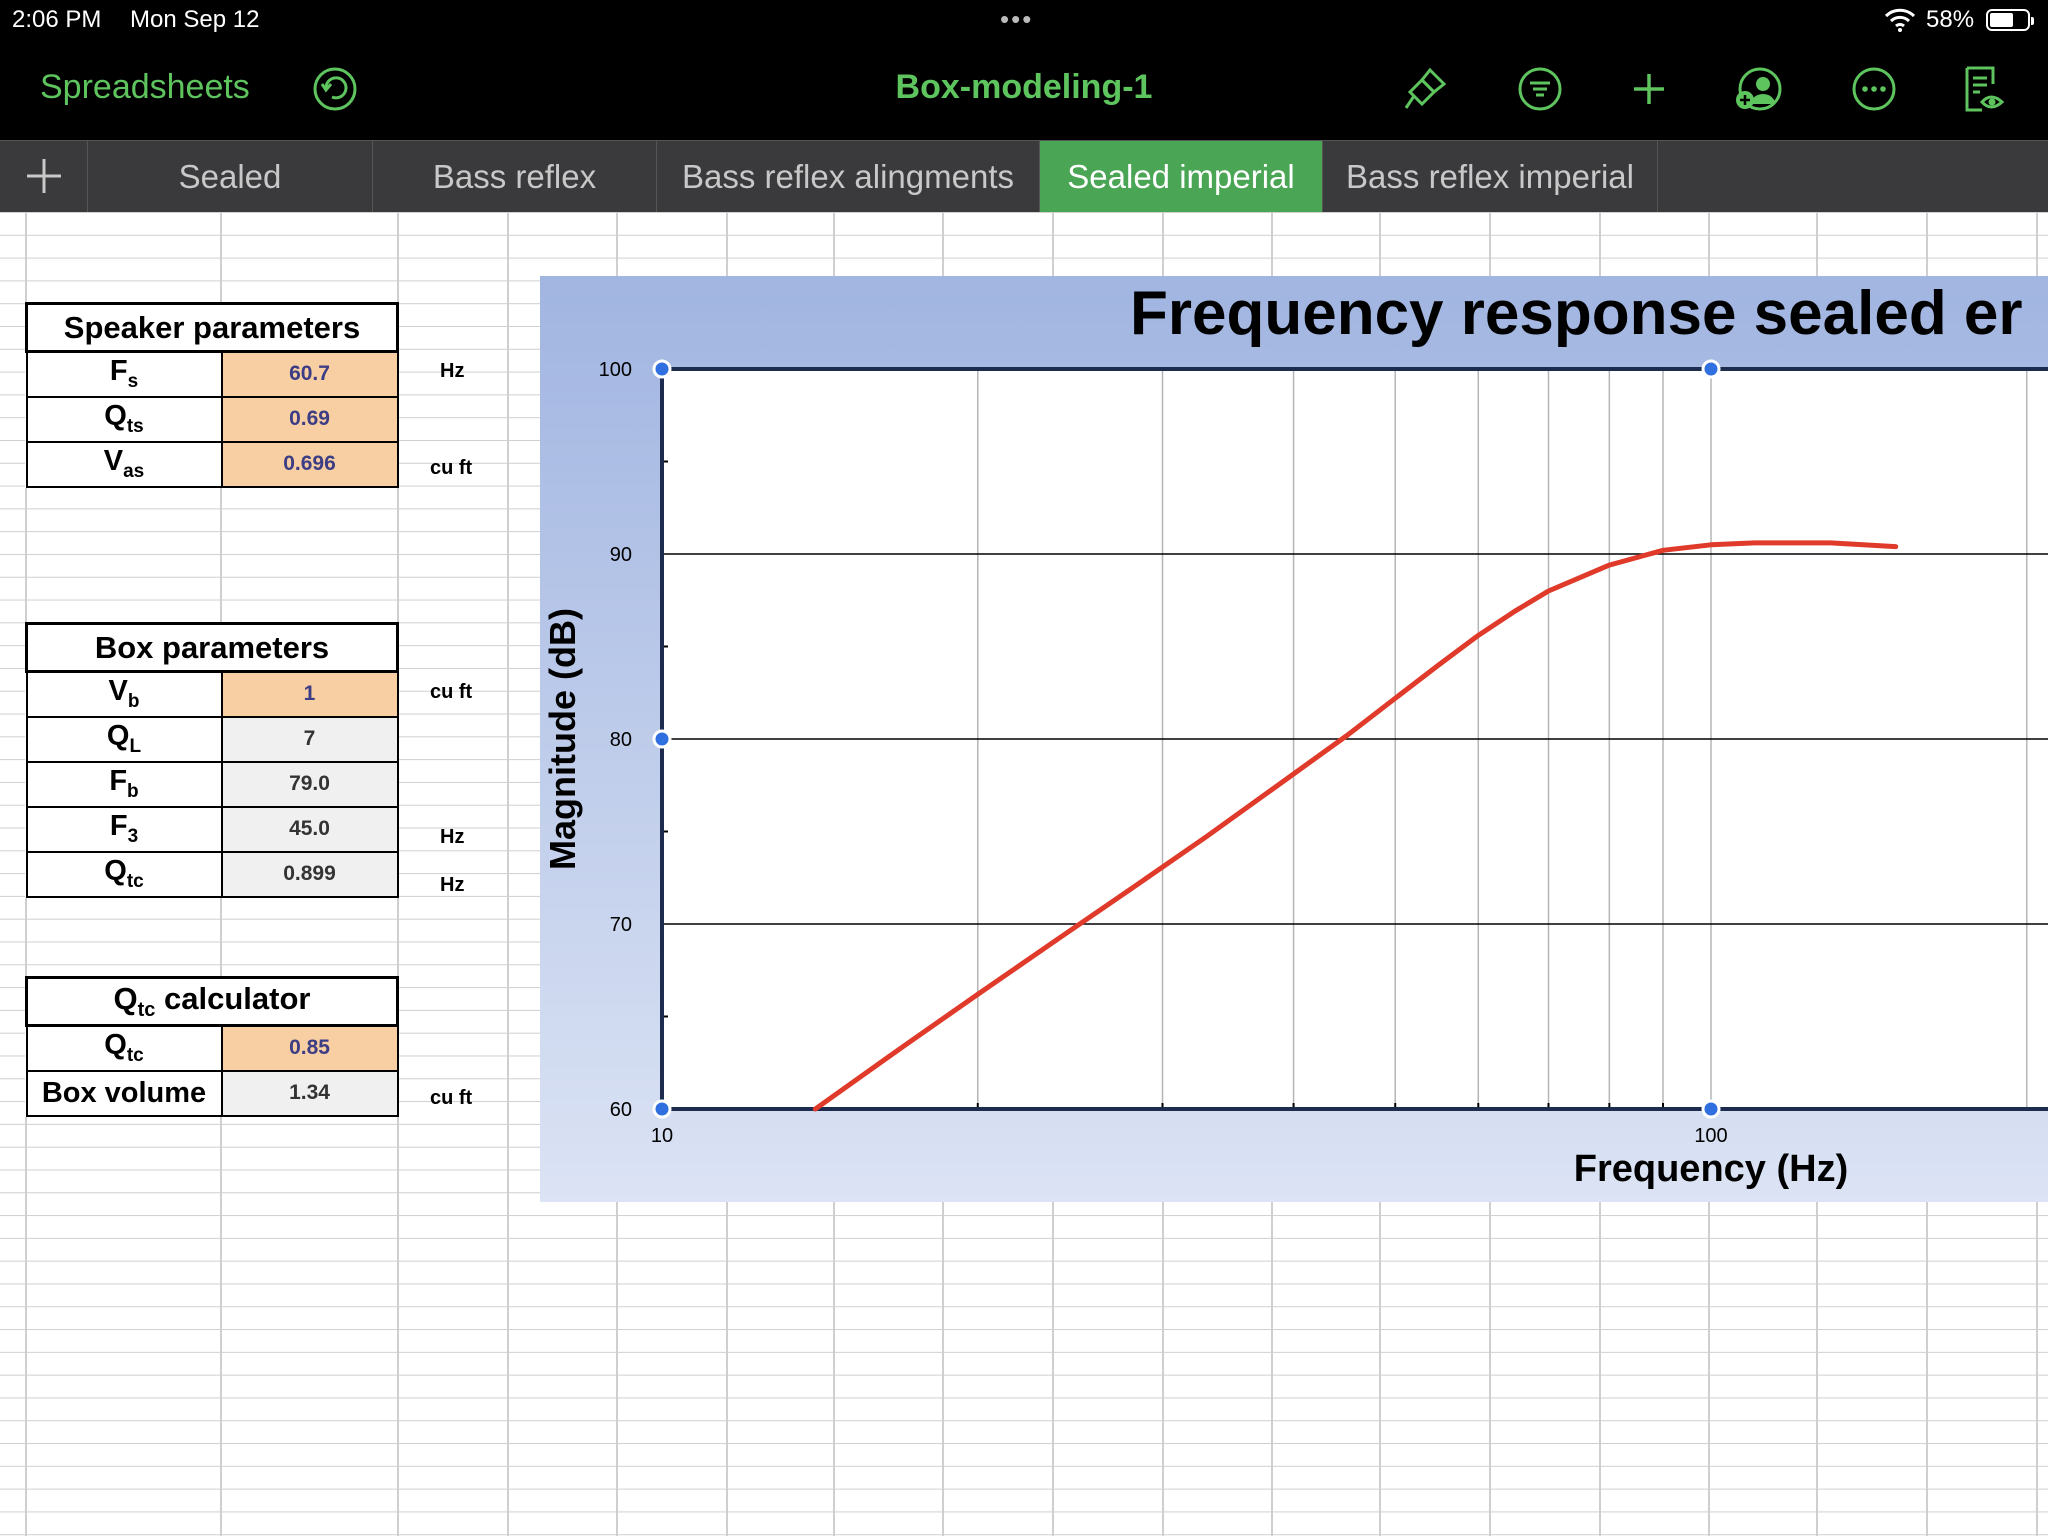  Describe the element at coordinates (124, 739) in the screenshot. I see `row-label: QL` at that location.